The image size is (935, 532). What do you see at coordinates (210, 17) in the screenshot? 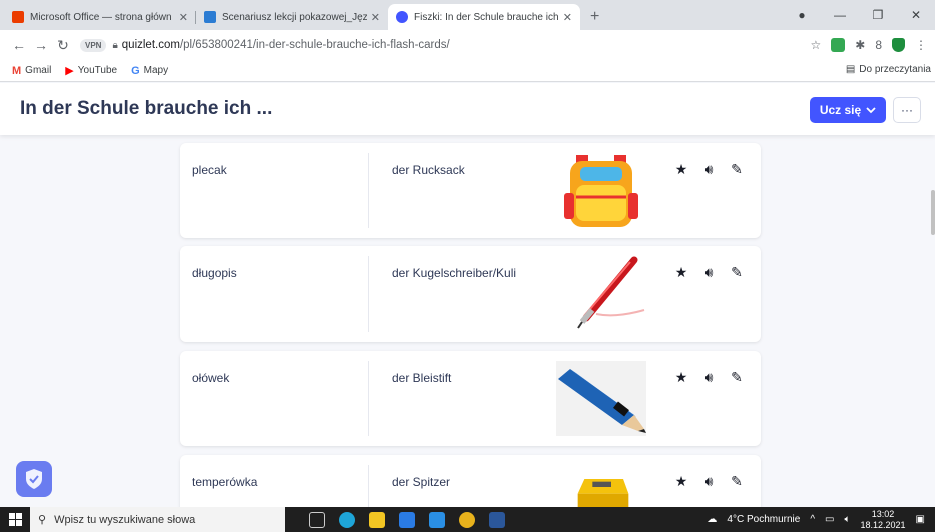
I see `word-favicon-icon` at bounding box center [210, 17].